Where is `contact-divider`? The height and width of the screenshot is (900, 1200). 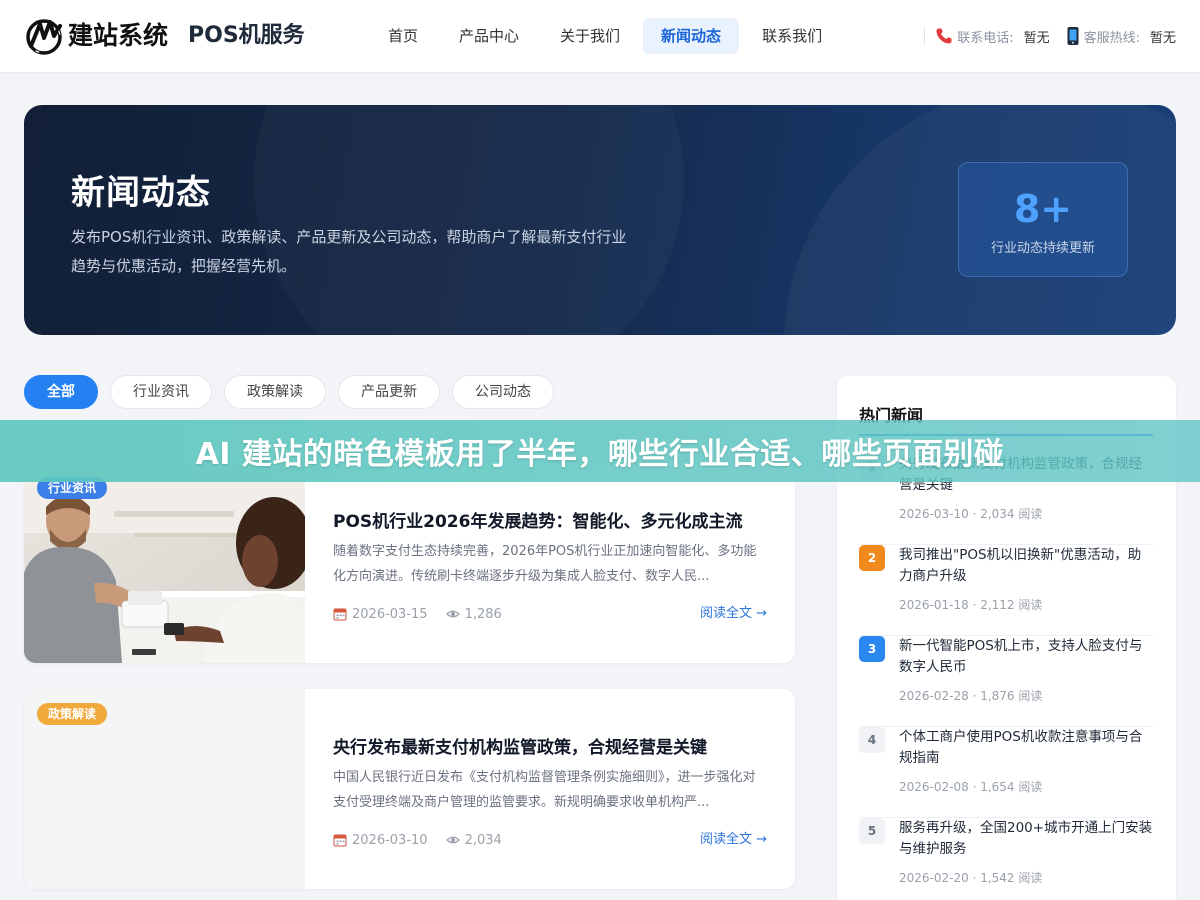 contact-divider is located at coordinates (925, 36).